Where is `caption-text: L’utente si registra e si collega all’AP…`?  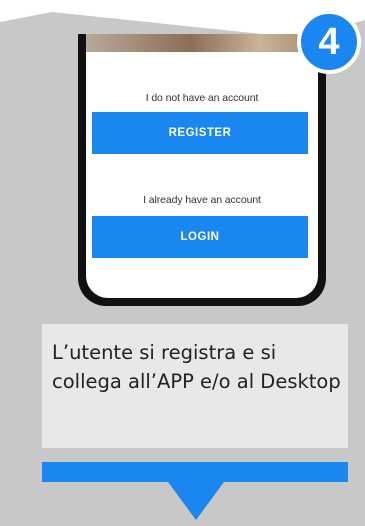
caption-text: L’utente si registra e si collega all’AP… is located at coordinates (196, 367).